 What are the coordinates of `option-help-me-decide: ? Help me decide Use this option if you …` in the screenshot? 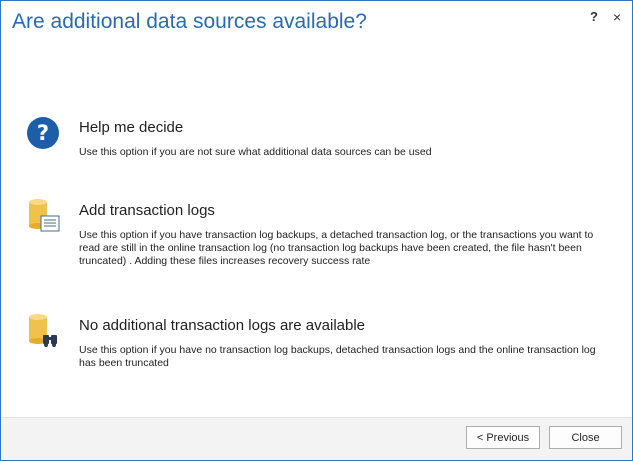 It's located at (315, 145).